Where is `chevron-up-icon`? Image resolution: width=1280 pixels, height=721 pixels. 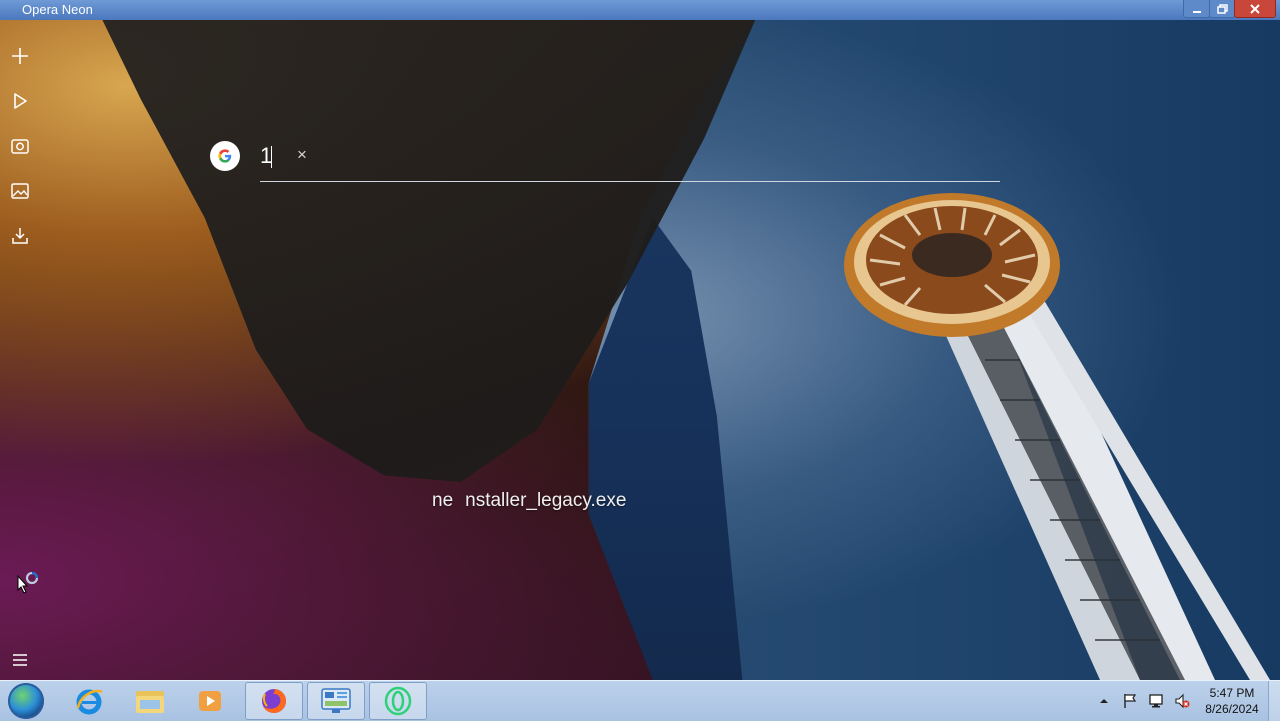 chevron-up-icon is located at coordinates (1104, 701).